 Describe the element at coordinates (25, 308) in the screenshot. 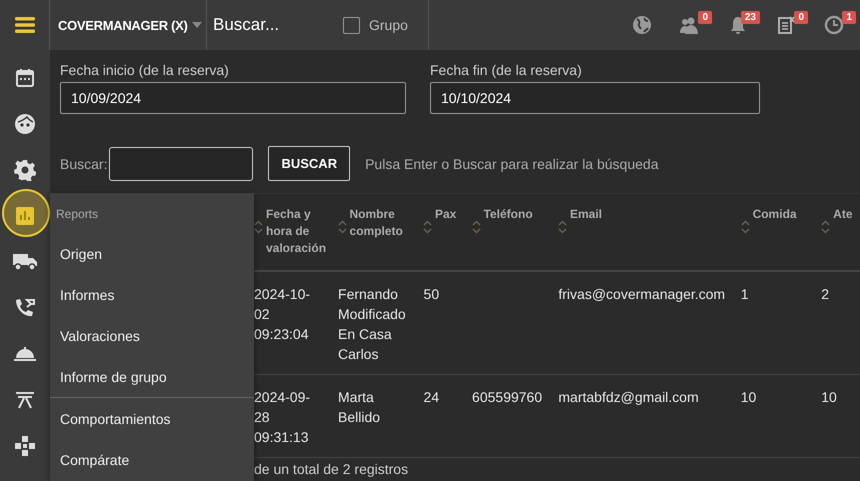

I see `phone-icon` at that location.